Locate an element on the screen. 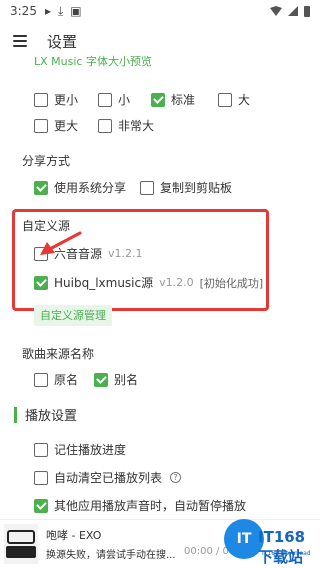  share-option-system: 使用系统分享 is located at coordinates (80, 187).